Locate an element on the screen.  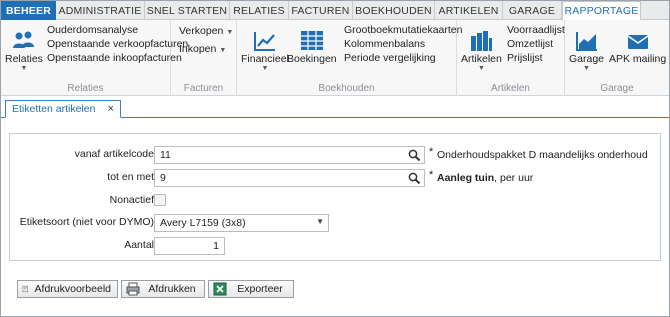
apk-mailing-button: APK mailing is located at coordinates (637, 47).